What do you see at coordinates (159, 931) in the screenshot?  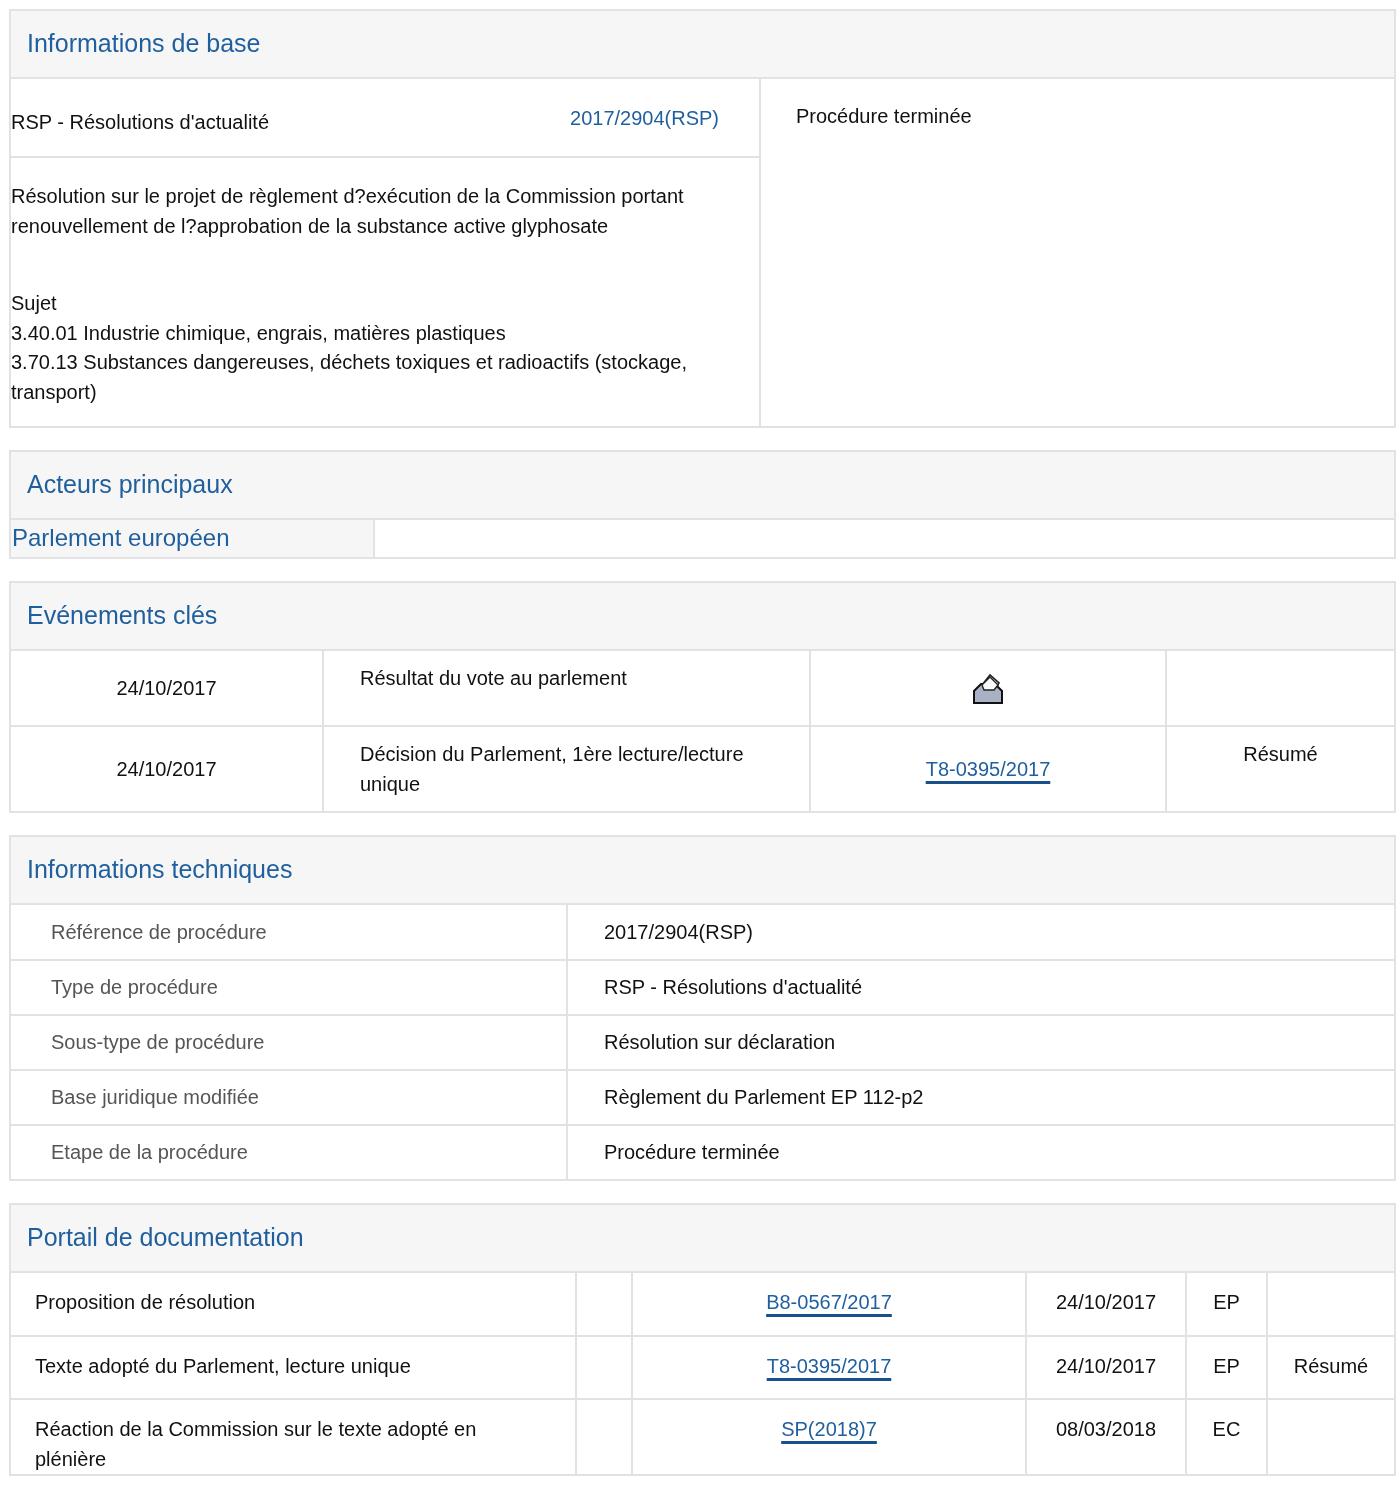 I see `field-label: Référence de procédure` at bounding box center [159, 931].